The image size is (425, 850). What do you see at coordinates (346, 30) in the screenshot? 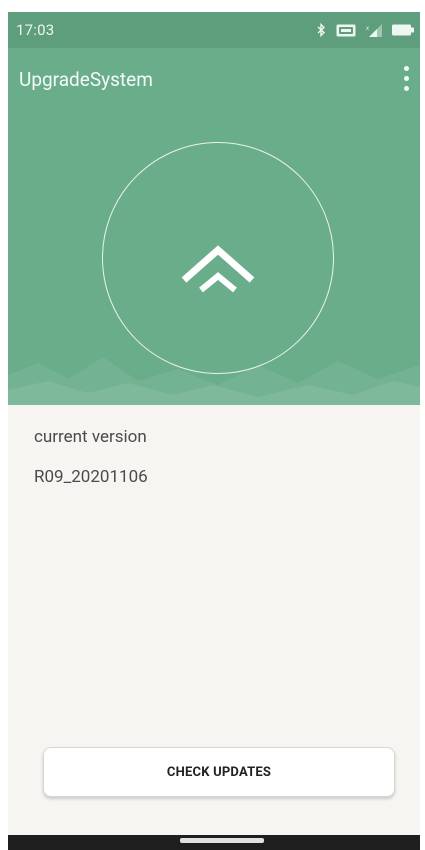
I see `nfc-icon` at bounding box center [346, 30].